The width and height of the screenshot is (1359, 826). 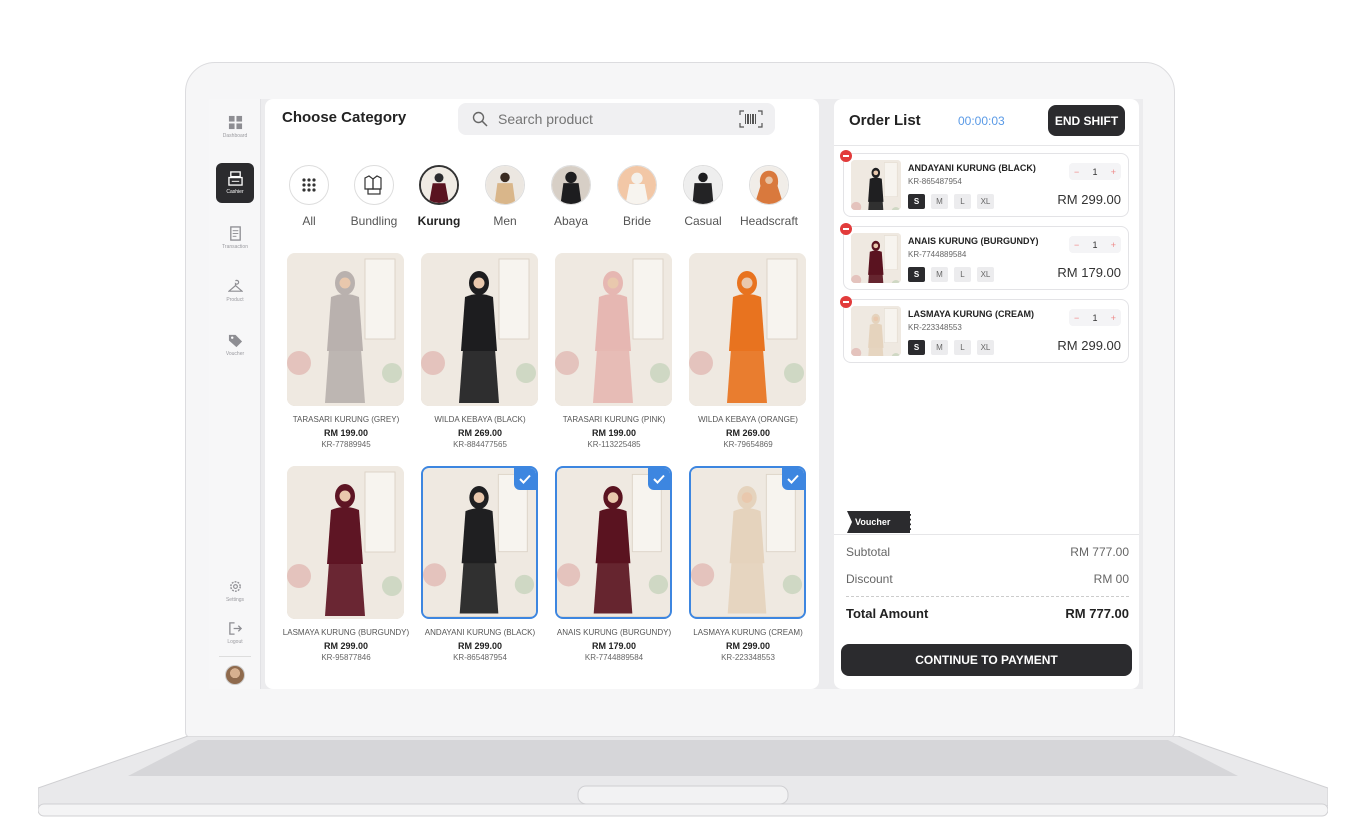 I want to click on continue-to-payment-button: CONTINUE TO PAYMENT, so click(x=986, y=660).